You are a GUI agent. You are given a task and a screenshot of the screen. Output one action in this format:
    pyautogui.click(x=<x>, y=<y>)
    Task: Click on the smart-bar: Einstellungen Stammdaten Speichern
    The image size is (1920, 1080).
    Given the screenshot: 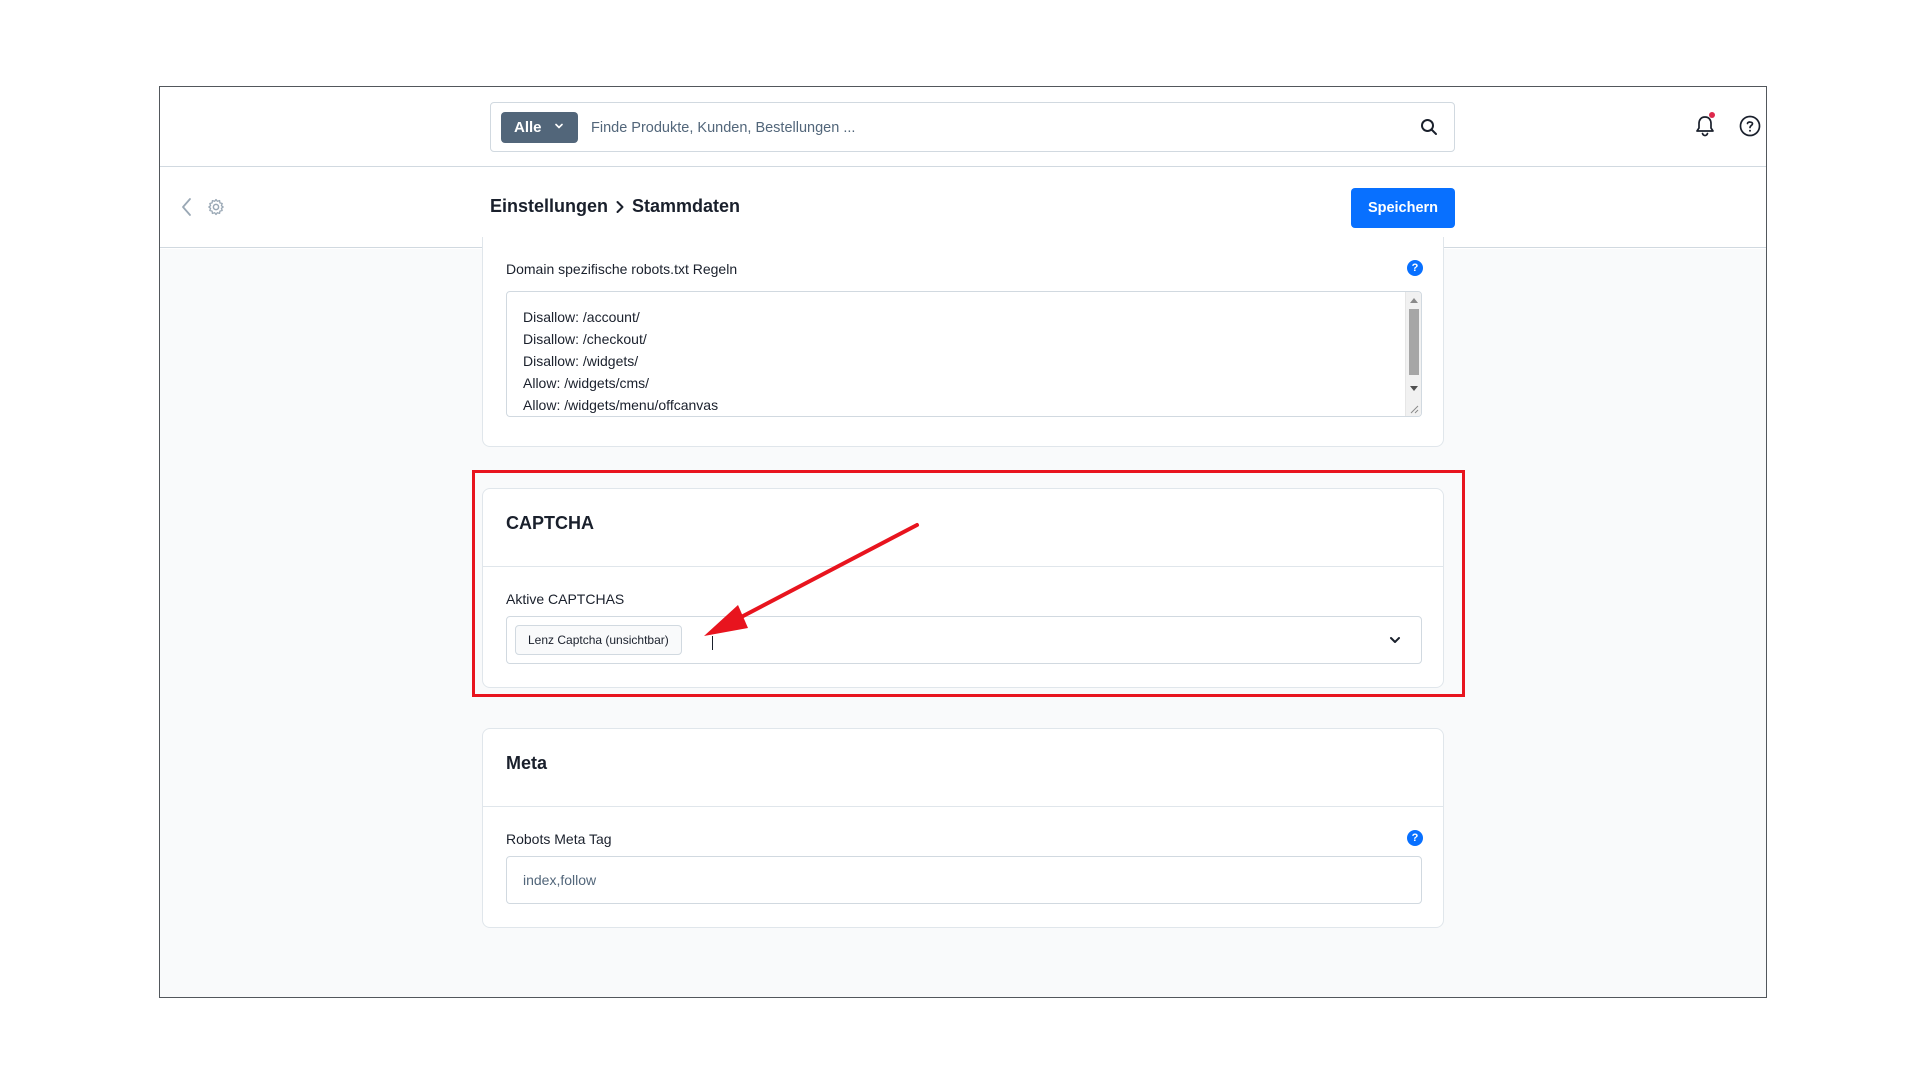 What is the action you would take?
    pyautogui.click(x=963, y=208)
    